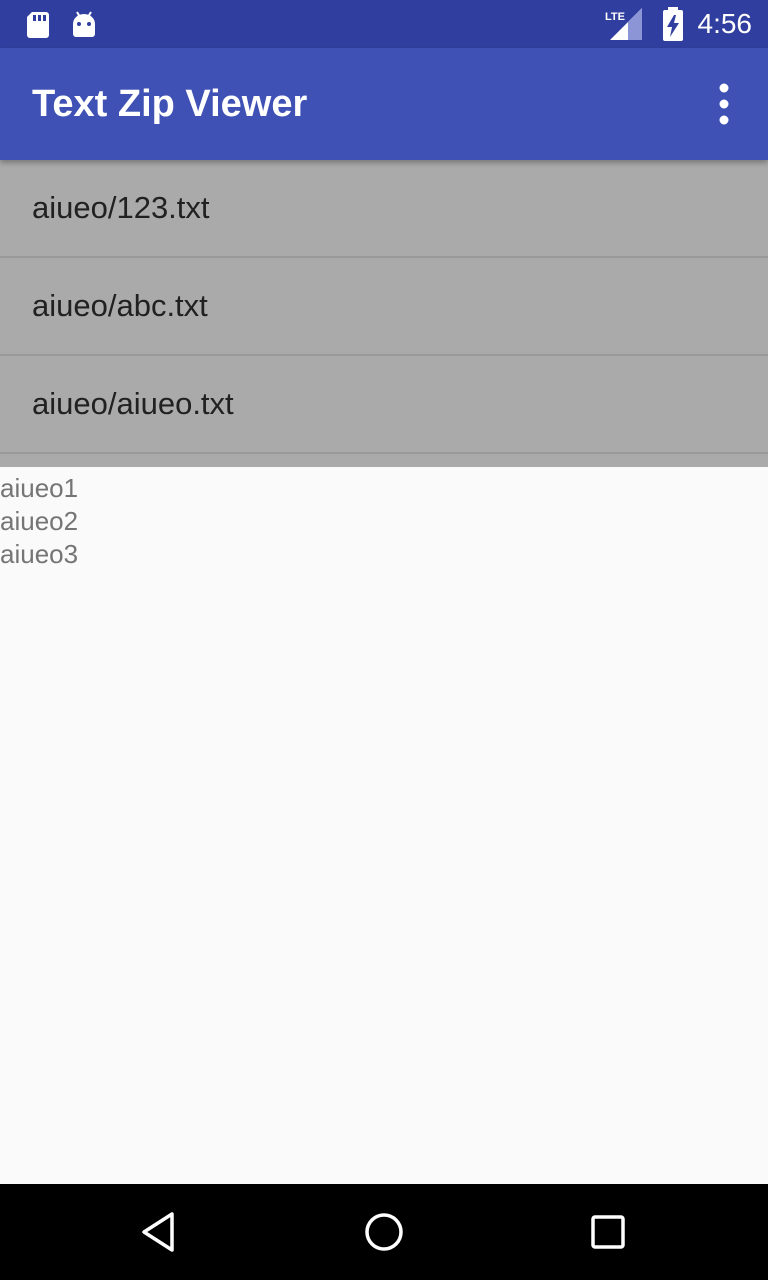 The height and width of the screenshot is (1280, 768). I want to click on content-line: aiueo1, so click(39, 488).